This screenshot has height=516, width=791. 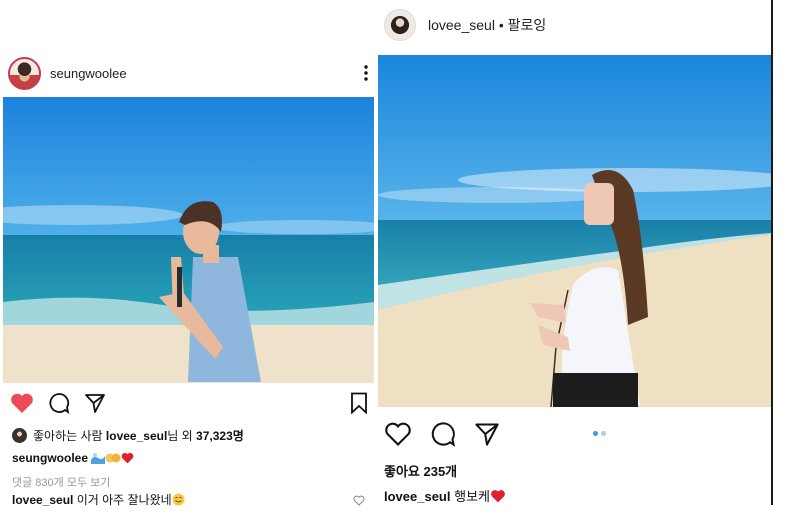 What do you see at coordinates (42, 500) in the screenshot?
I see `comment-username: lovee_seul` at bounding box center [42, 500].